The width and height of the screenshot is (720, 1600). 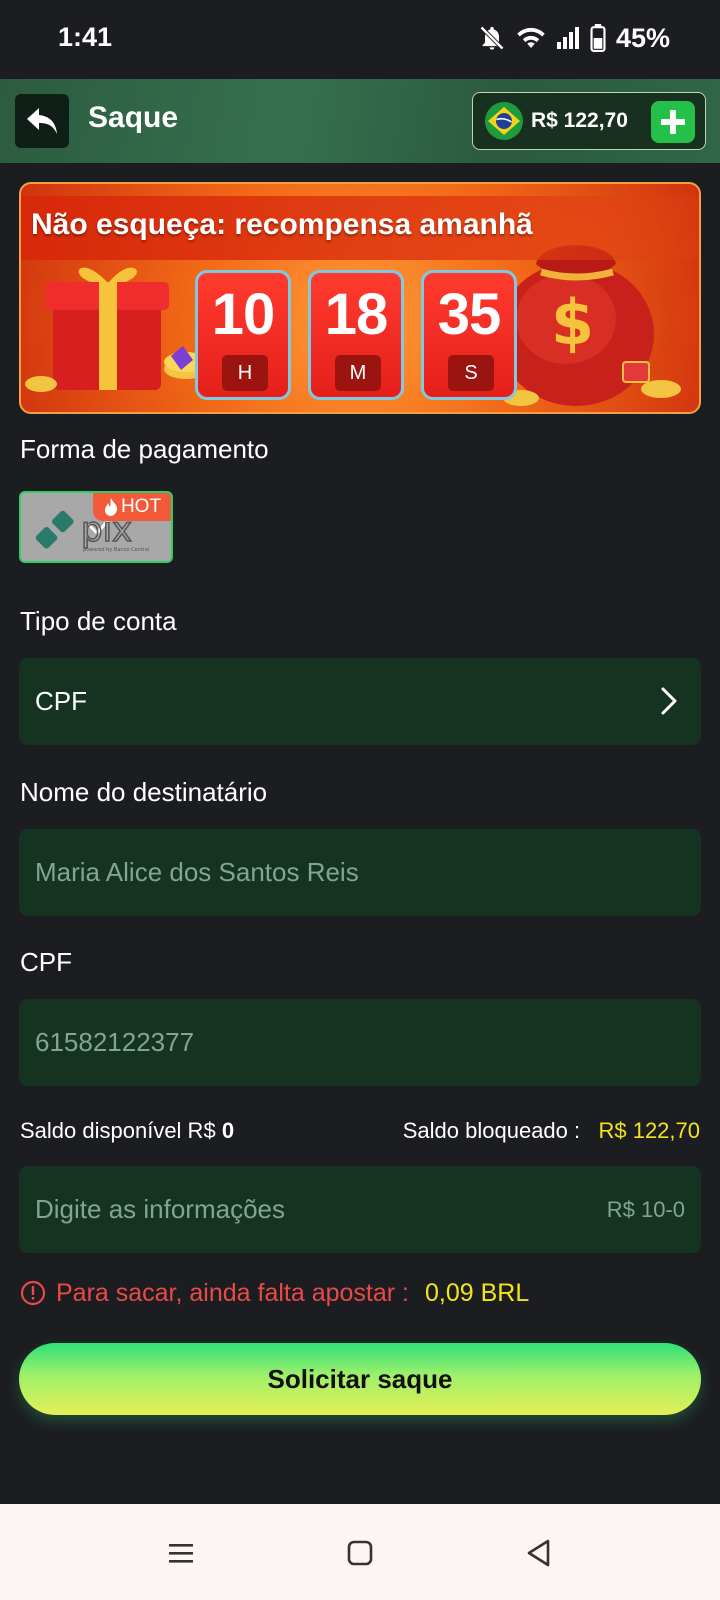 What do you see at coordinates (98, 621) in the screenshot?
I see `account-type-label: Tipo de conta` at bounding box center [98, 621].